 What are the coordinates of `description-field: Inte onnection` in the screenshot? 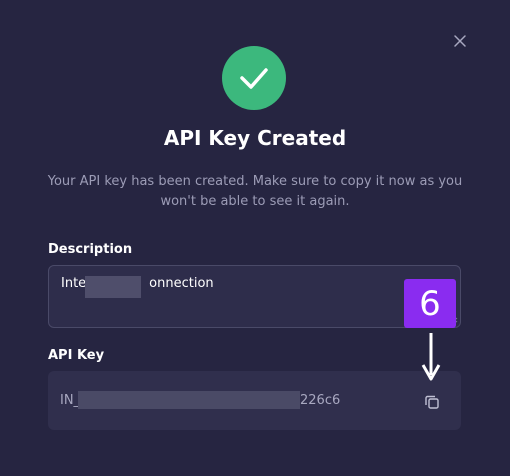 It's located at (254, 296).